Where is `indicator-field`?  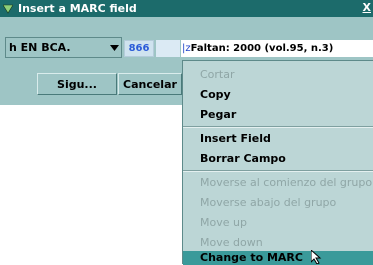 indicator-field is located at coordinates (168, 48).